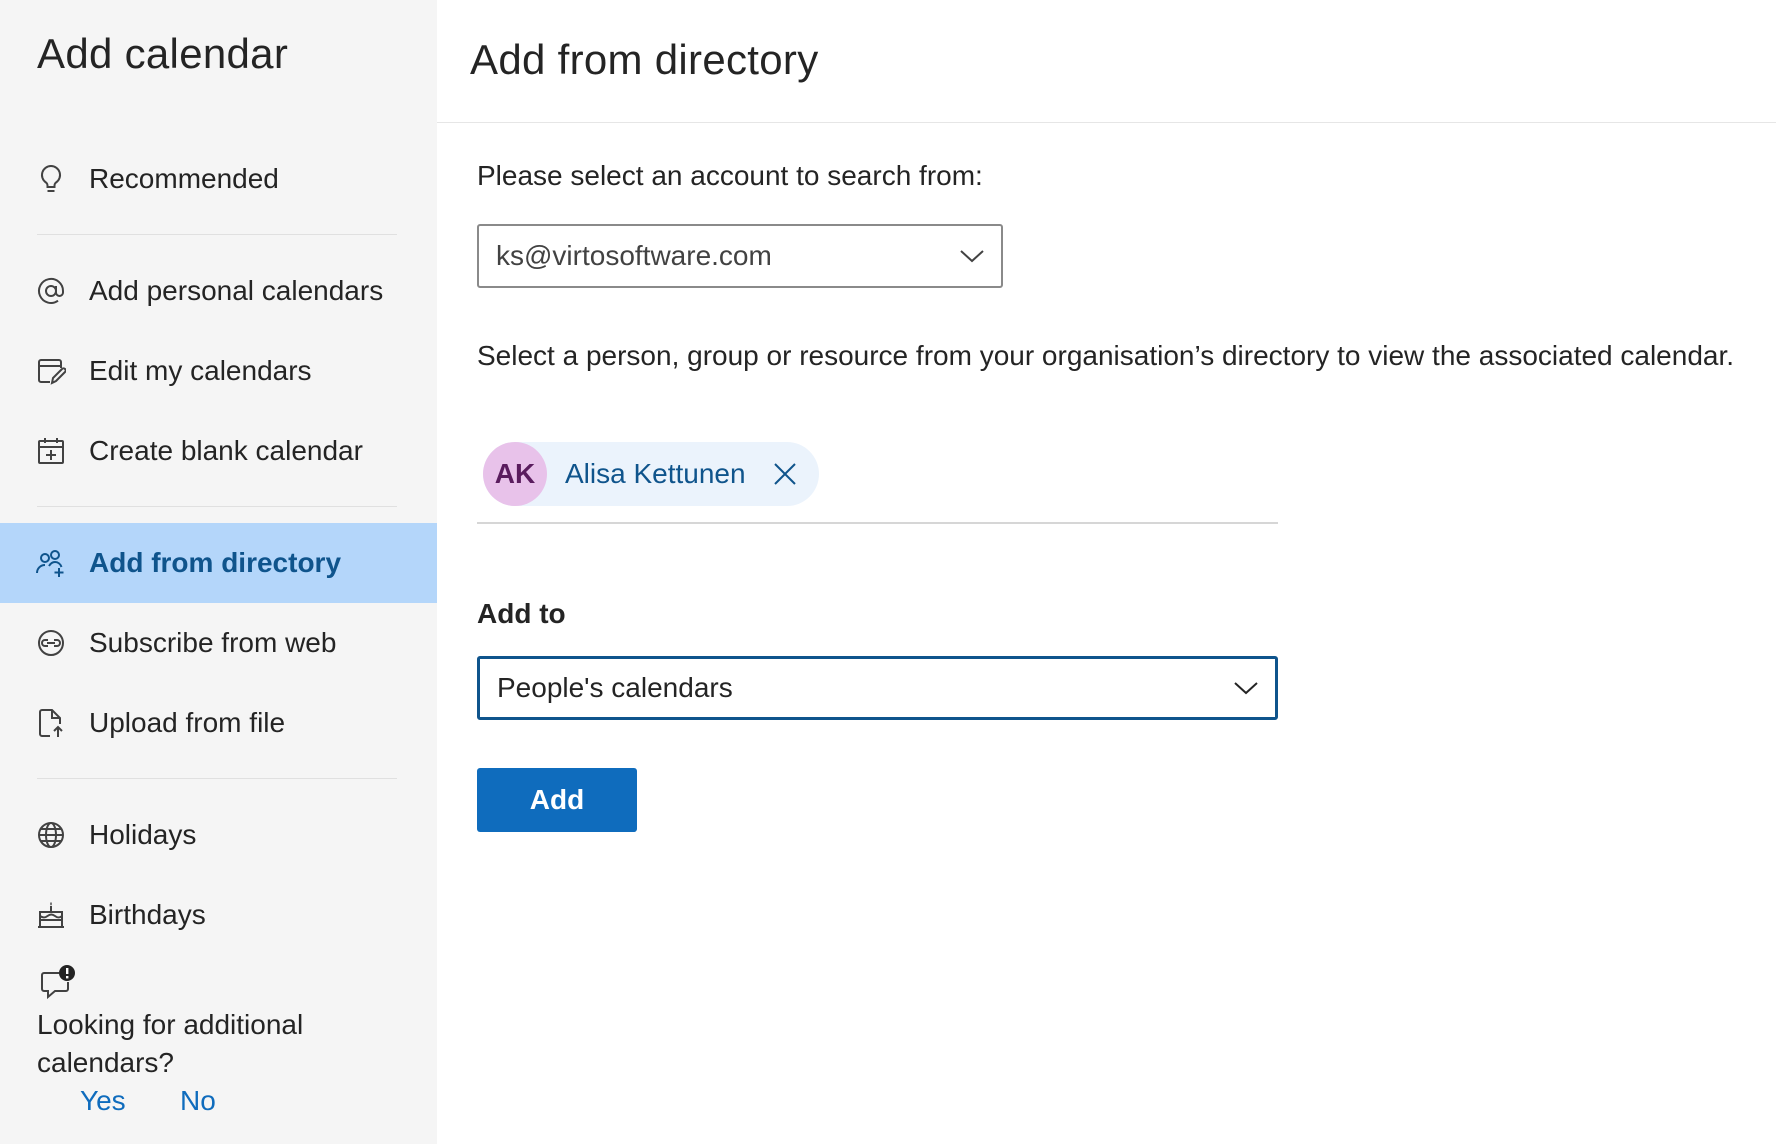 This screenshot has height=1144, width=1776. I want to click on lightbulb-icon, so click(51, 179).